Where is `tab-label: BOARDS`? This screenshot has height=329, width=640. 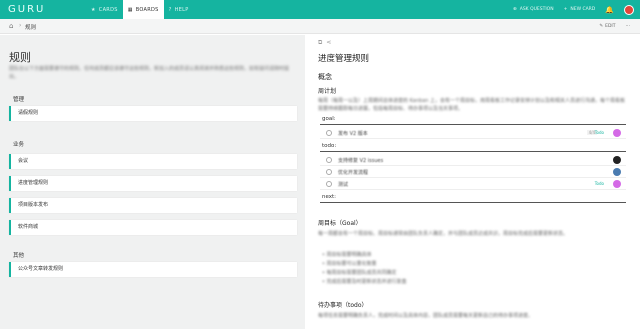 tab-label: BOARDS is located at coordinates (147, 9).